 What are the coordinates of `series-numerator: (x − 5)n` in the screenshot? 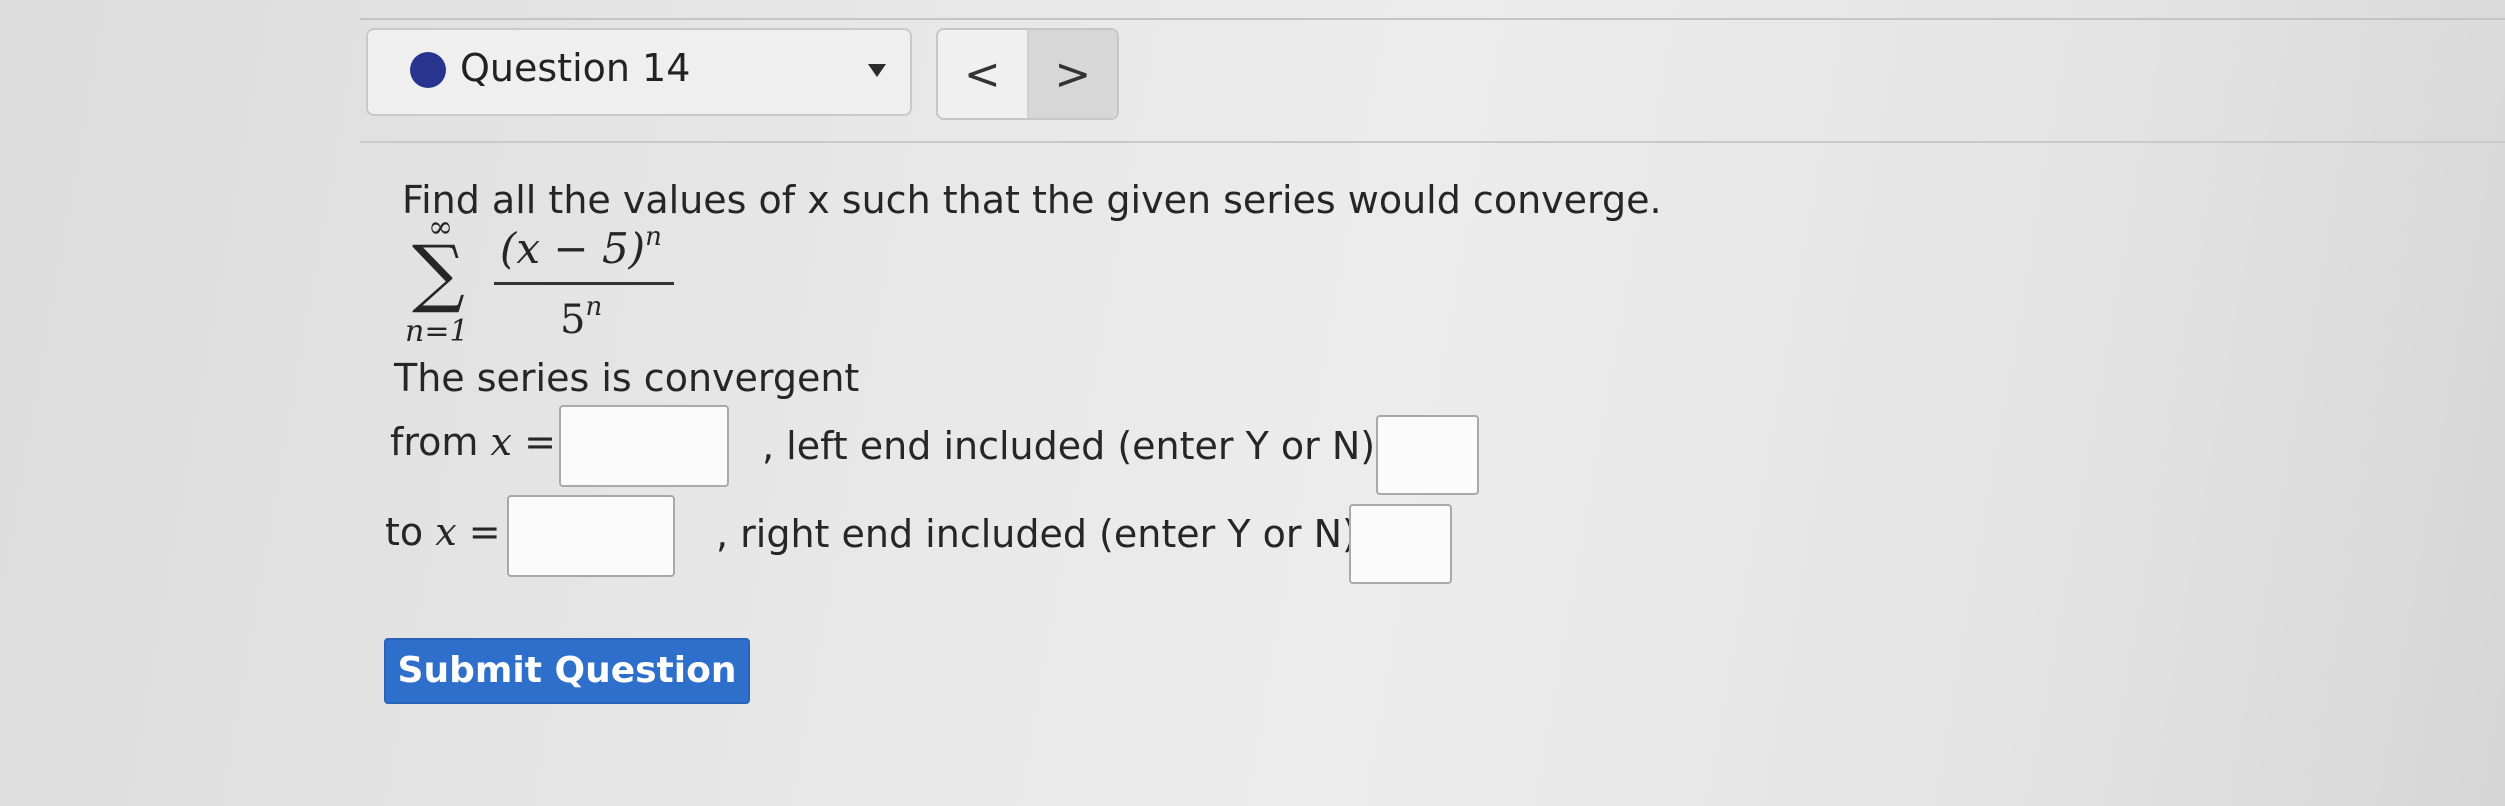 It's located at (581, 247).